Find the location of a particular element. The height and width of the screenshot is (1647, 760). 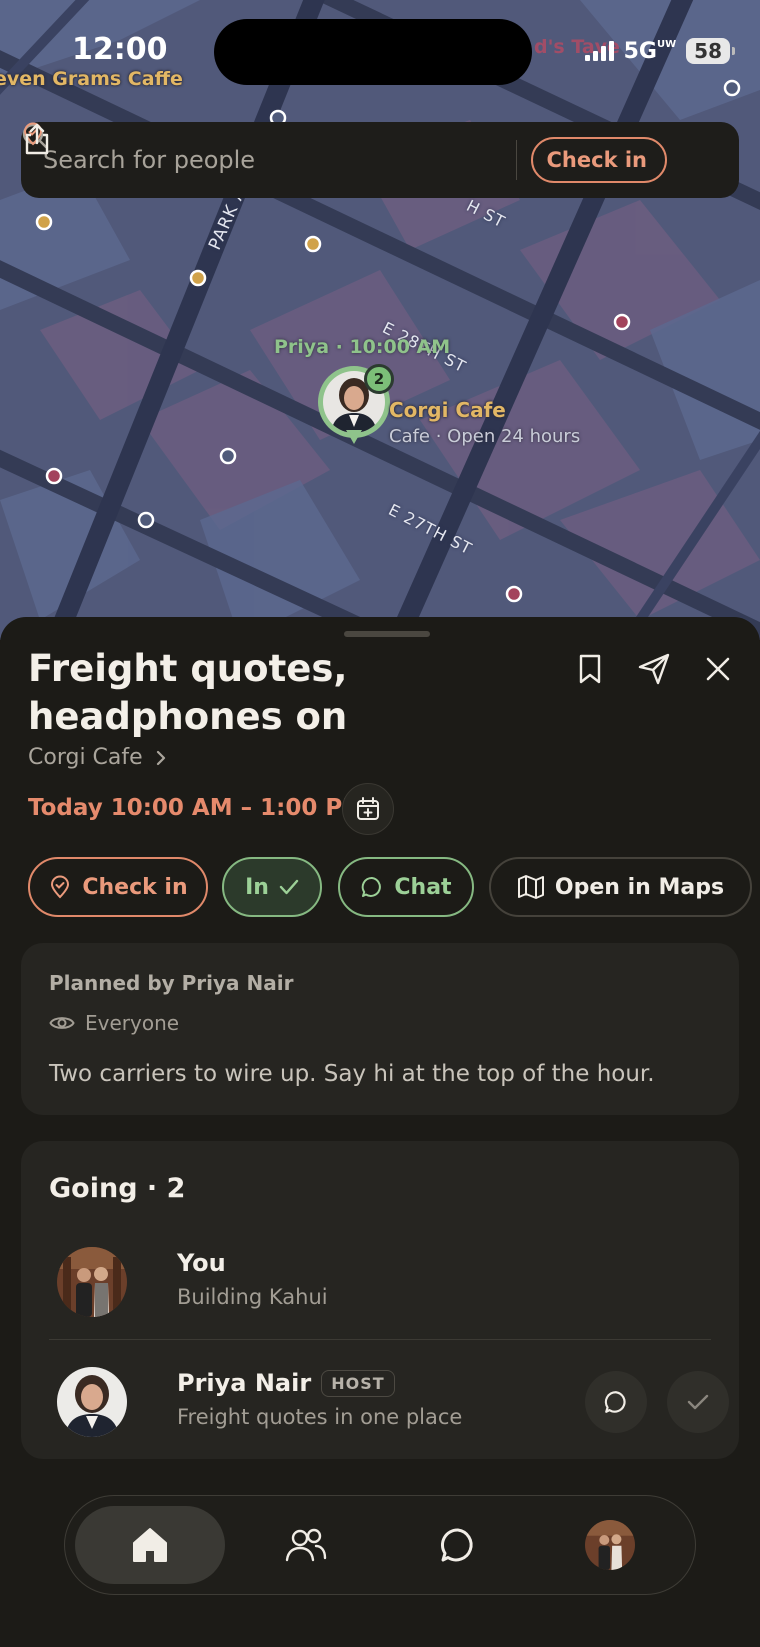

eye-icon is located at coordinates (62, 1023).